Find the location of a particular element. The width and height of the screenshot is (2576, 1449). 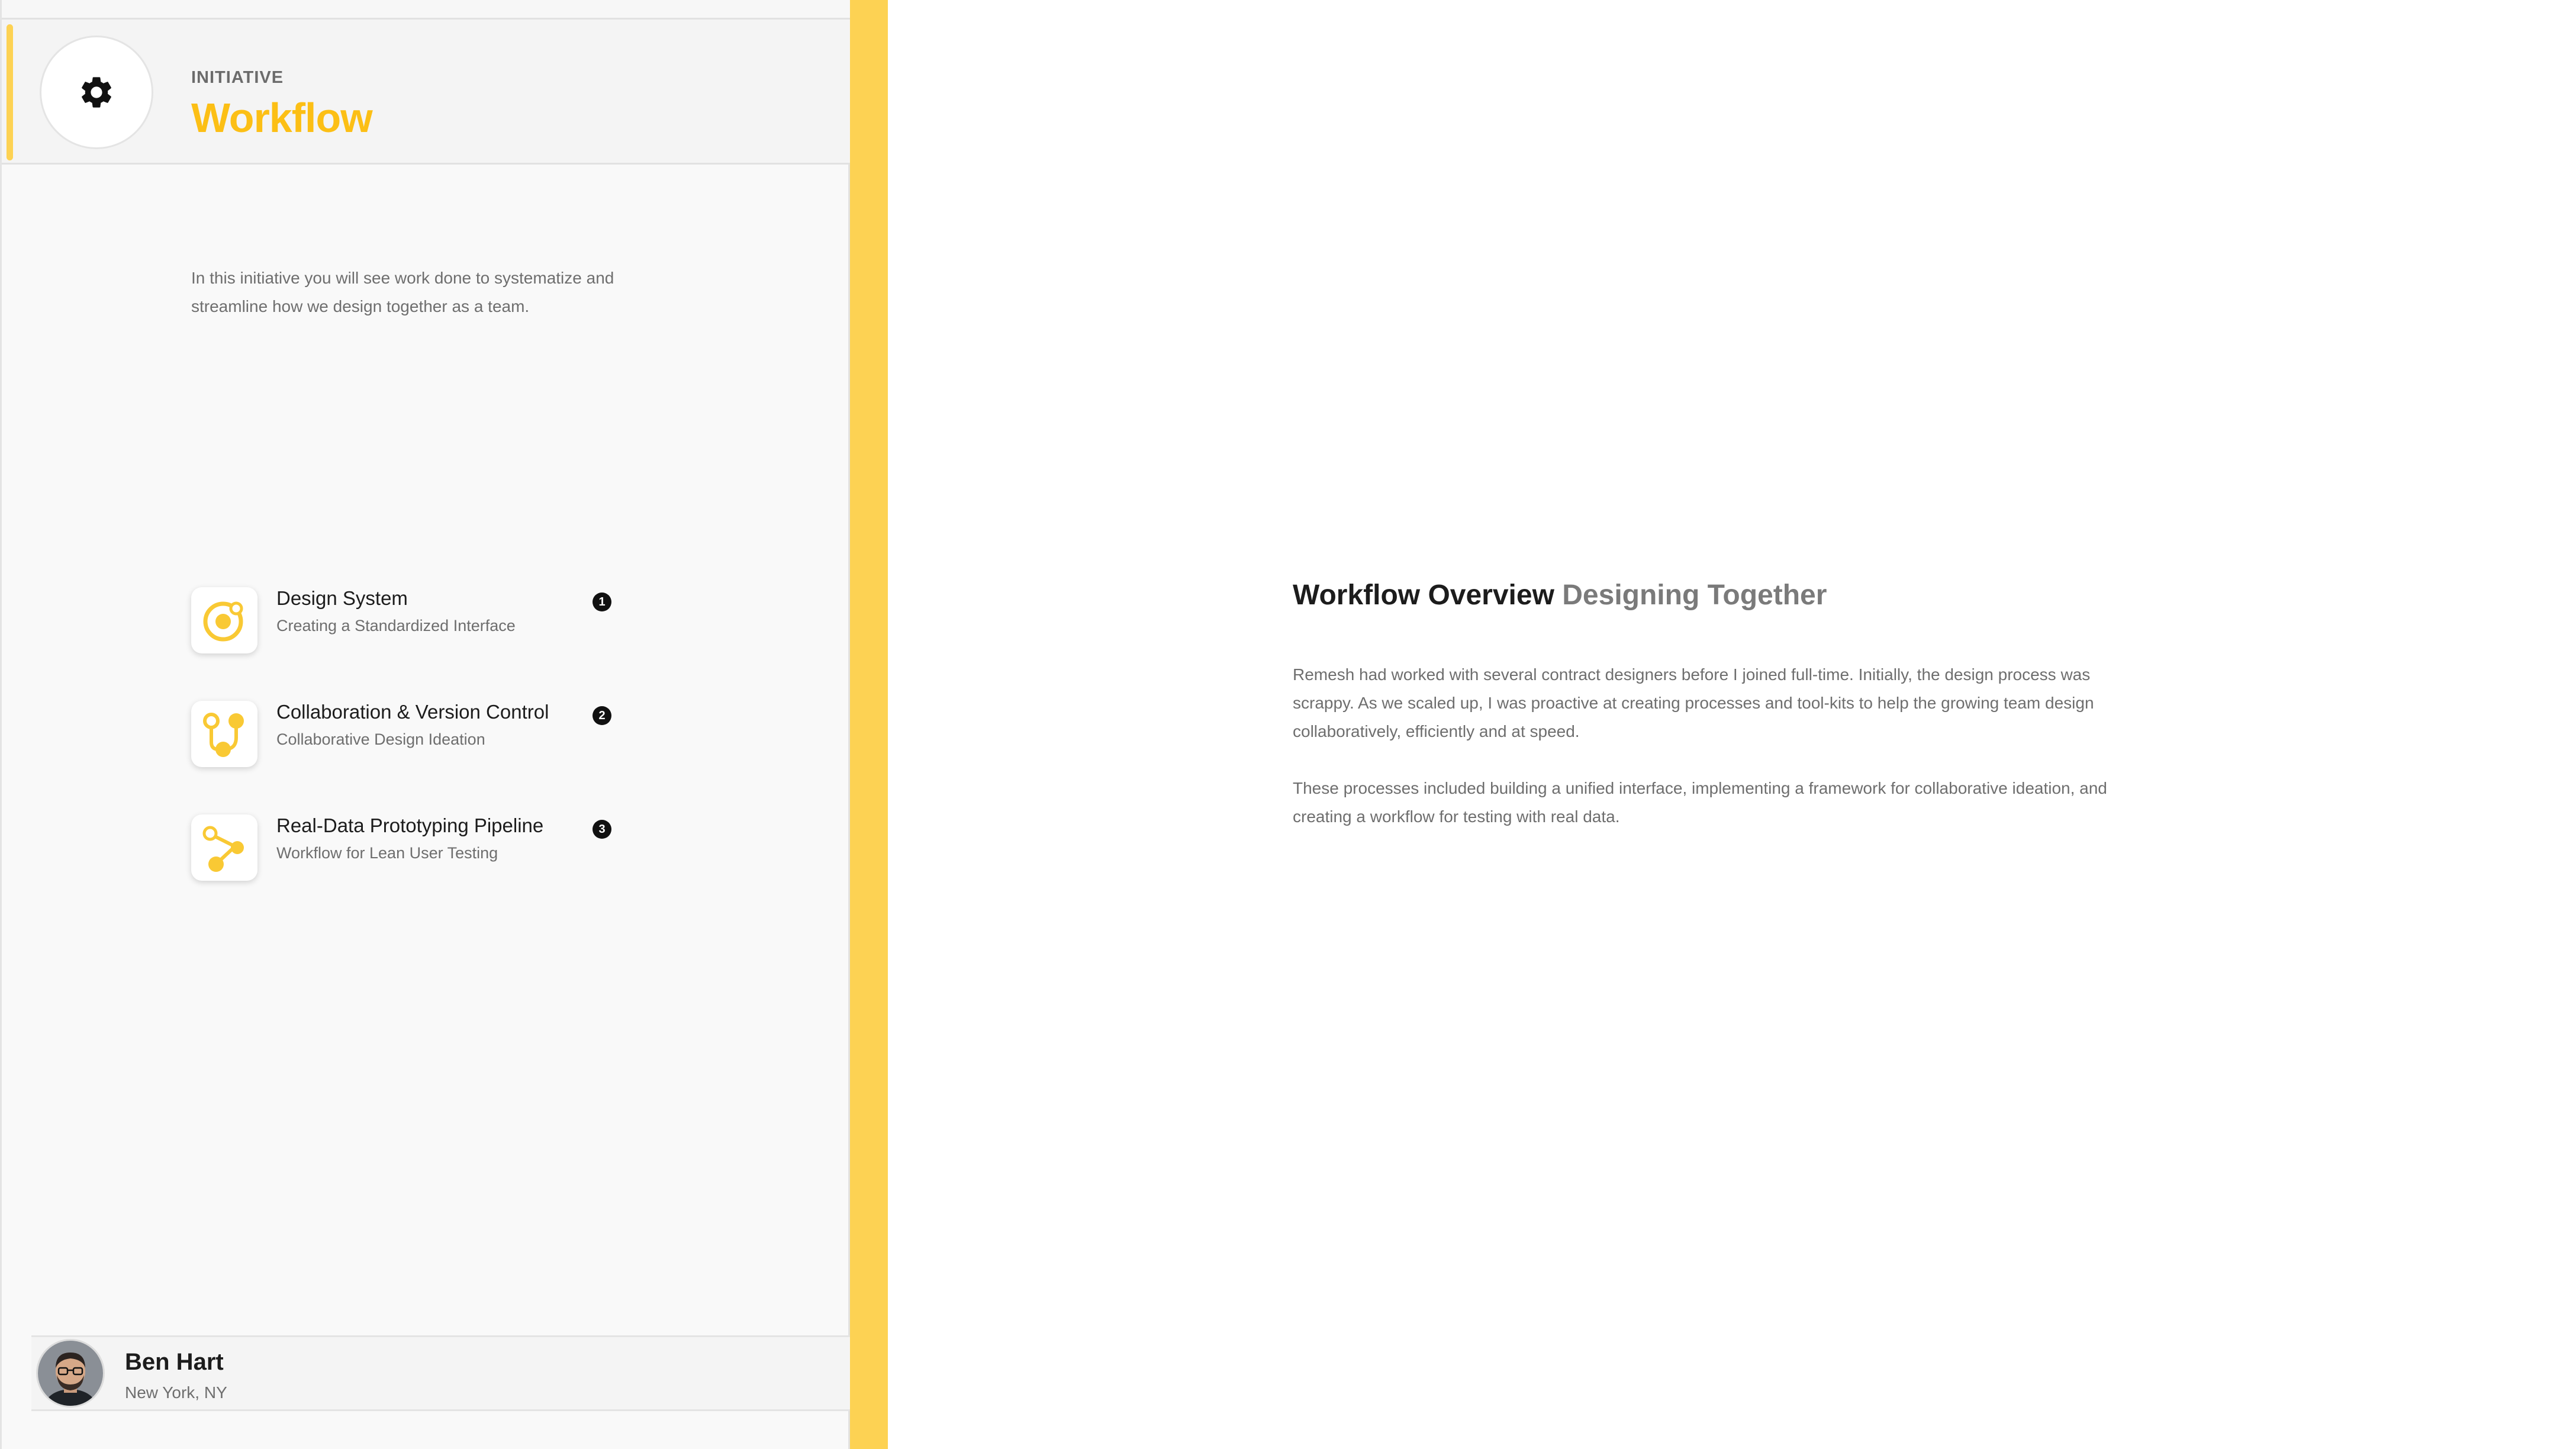

overview-heading-secondary: Designing Together is located at coordinates (1694, 595).